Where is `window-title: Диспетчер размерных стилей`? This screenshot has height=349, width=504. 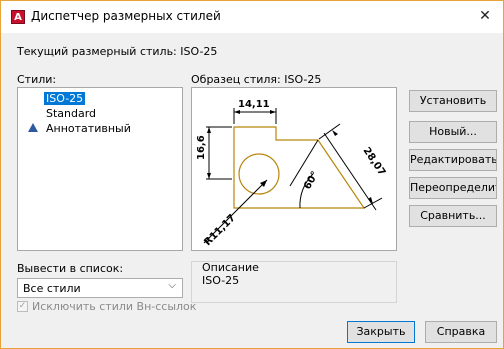
window-title: Диспетчер размерных стилей is located at coordinates (126, 16).